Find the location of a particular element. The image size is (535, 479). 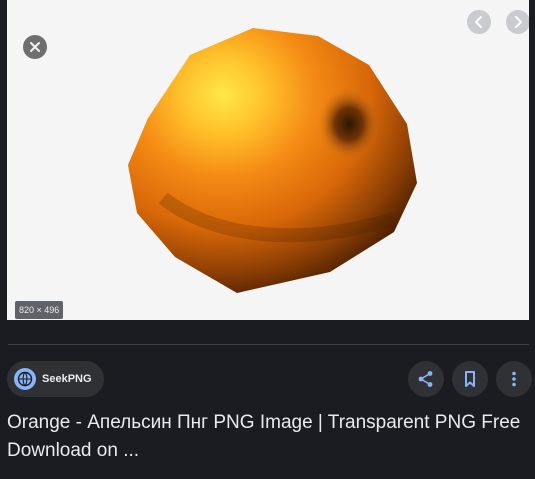

image-dimensions-badge: 820 × 496 is located at coordinates (39, 310).